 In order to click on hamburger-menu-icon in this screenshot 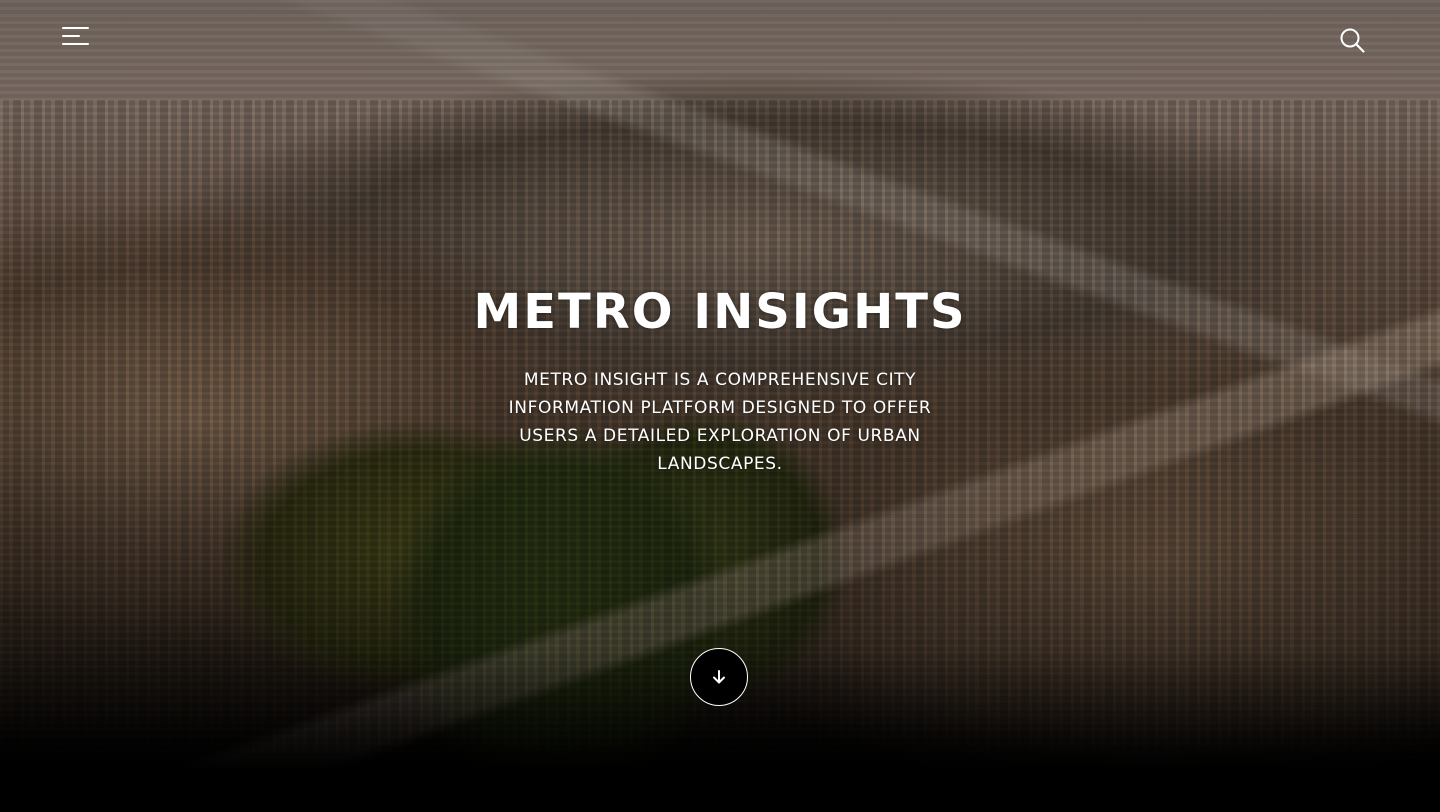, I will do `click(76, 37)`.